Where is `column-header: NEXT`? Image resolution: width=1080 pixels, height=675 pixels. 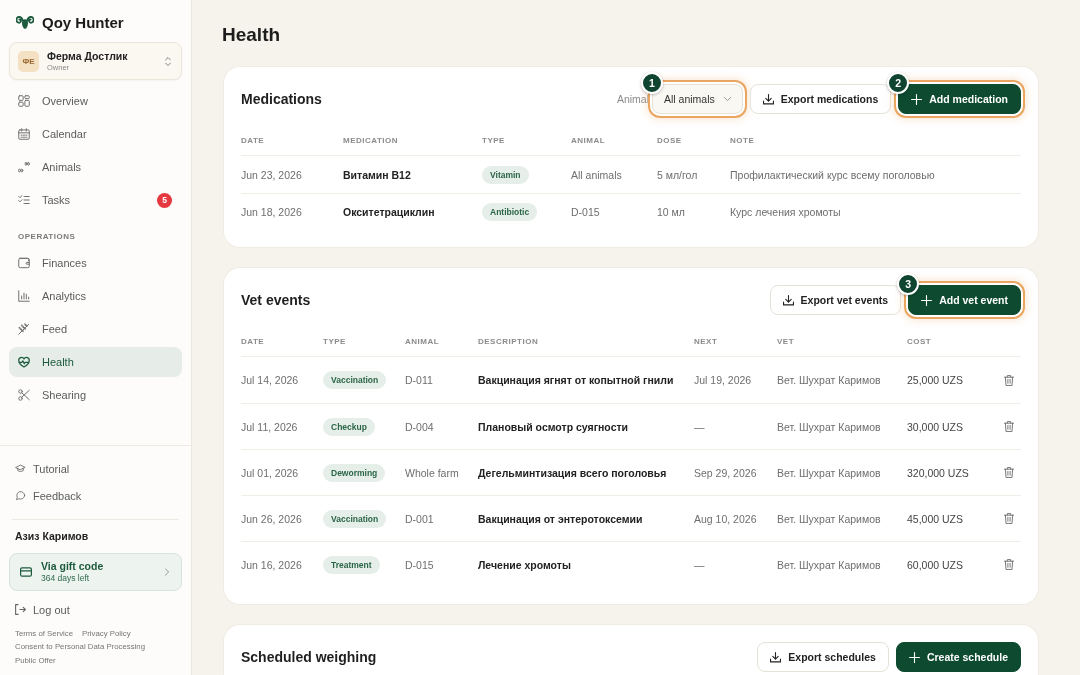 column-header: NEXT is located at coordinates (706, 341).